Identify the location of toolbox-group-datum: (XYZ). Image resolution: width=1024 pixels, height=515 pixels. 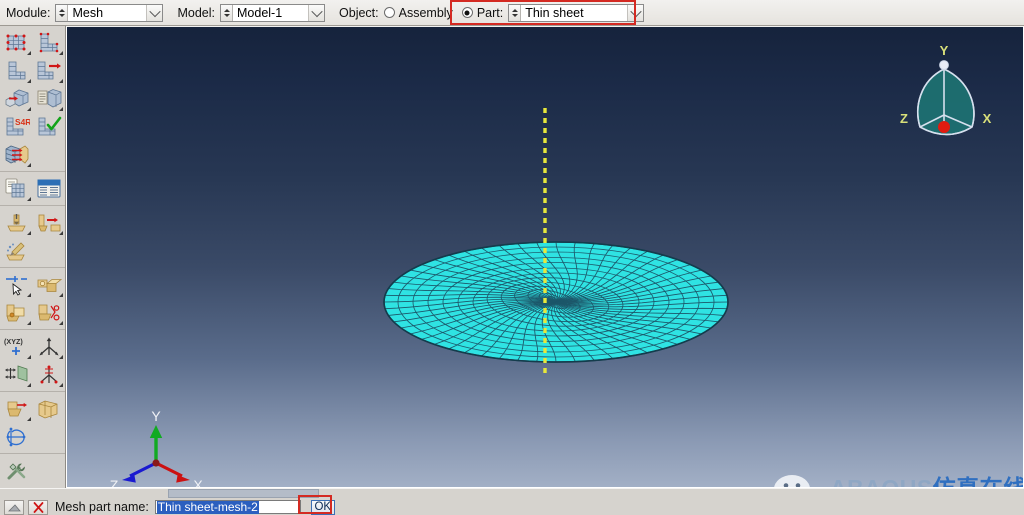
(32, 361).